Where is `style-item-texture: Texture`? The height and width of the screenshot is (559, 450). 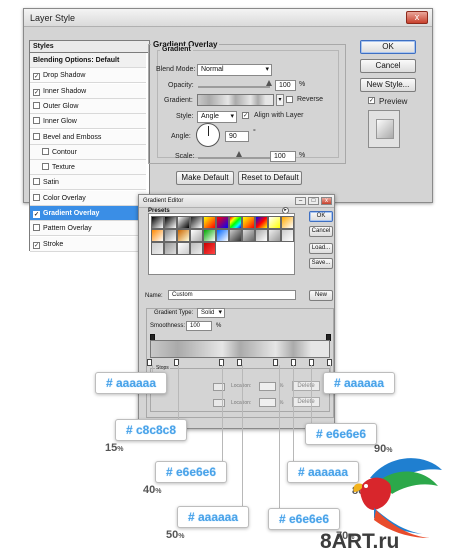 style-item-texture: Texture is located at coordinates (88, 168).